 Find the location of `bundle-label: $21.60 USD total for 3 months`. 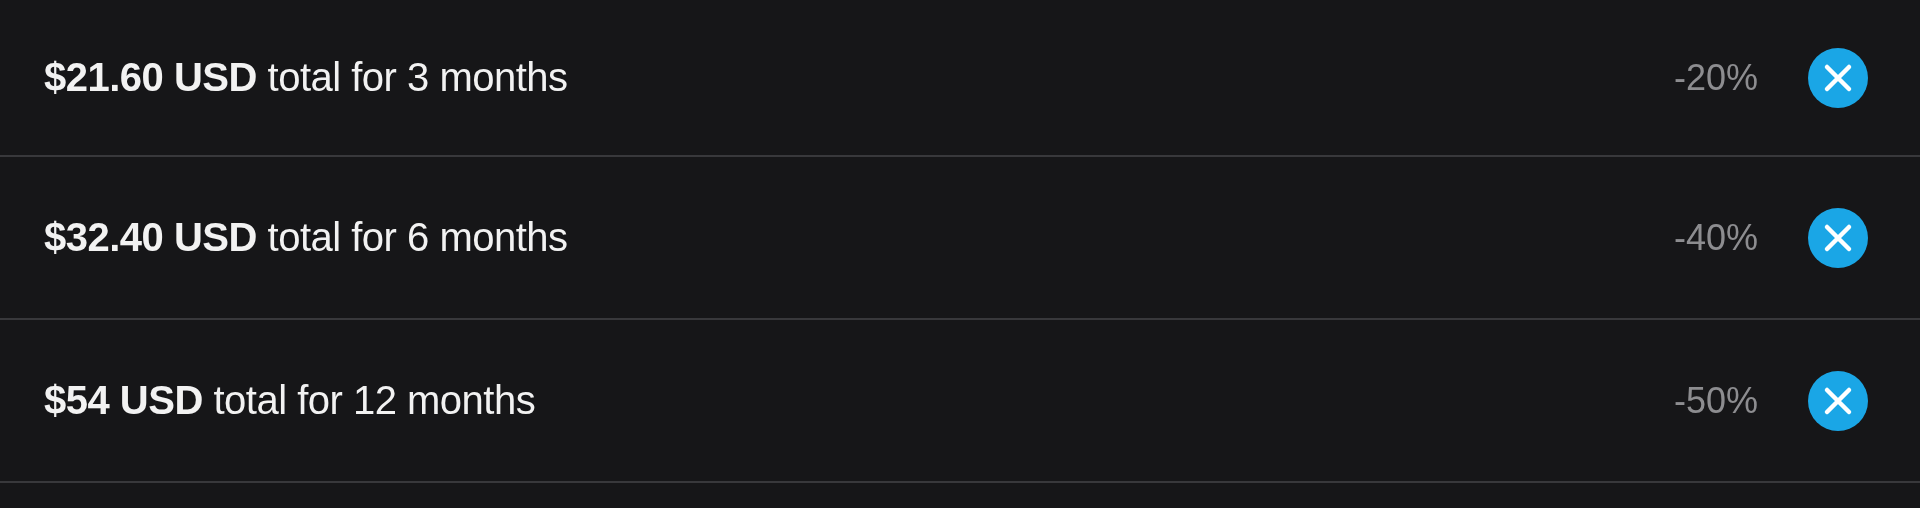

bundle-label: $21.60 USD total for 3 months is located at coordinates (306, 77).